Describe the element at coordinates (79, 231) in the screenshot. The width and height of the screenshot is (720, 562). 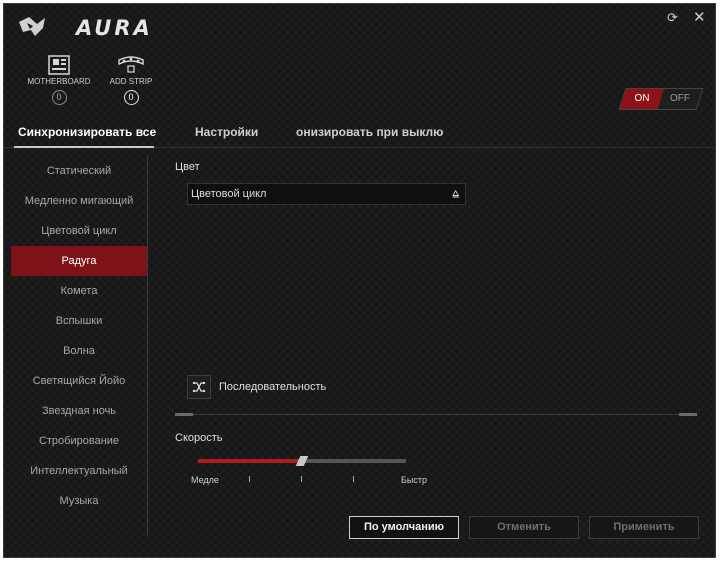
I see `sidebar-item-color-cycle: Цветовой цикл` at that location.